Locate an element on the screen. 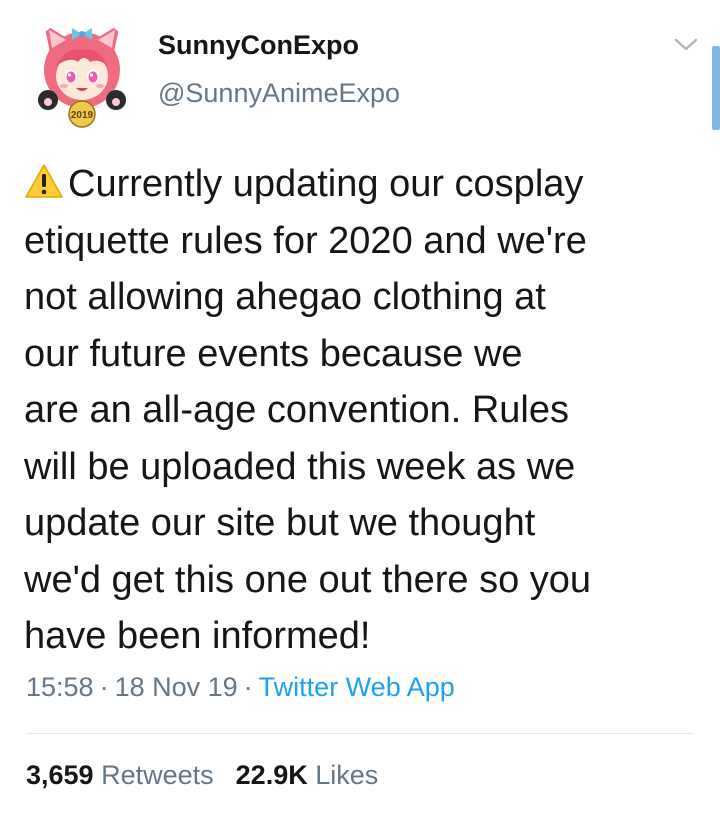 The width and height of the screenshot is (720, 818). likes-label: Likes is located at coordinates (347, 775).